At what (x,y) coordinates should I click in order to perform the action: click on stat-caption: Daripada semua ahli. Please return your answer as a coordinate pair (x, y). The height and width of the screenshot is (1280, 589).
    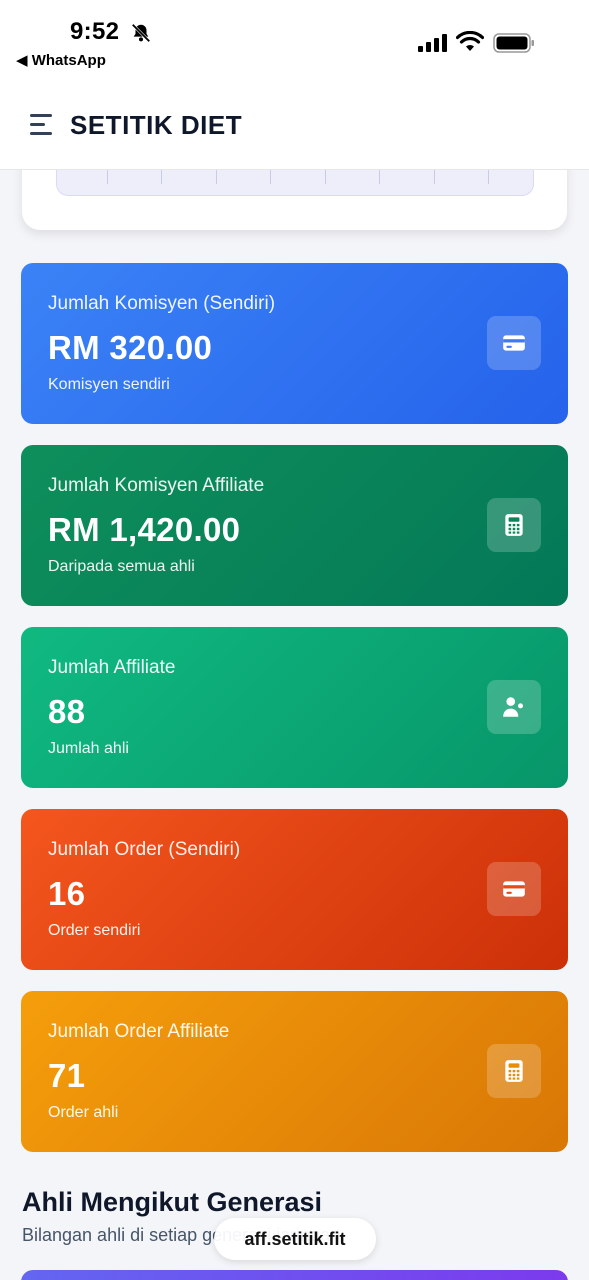
    Looking at the image, I should click on (121, 566).